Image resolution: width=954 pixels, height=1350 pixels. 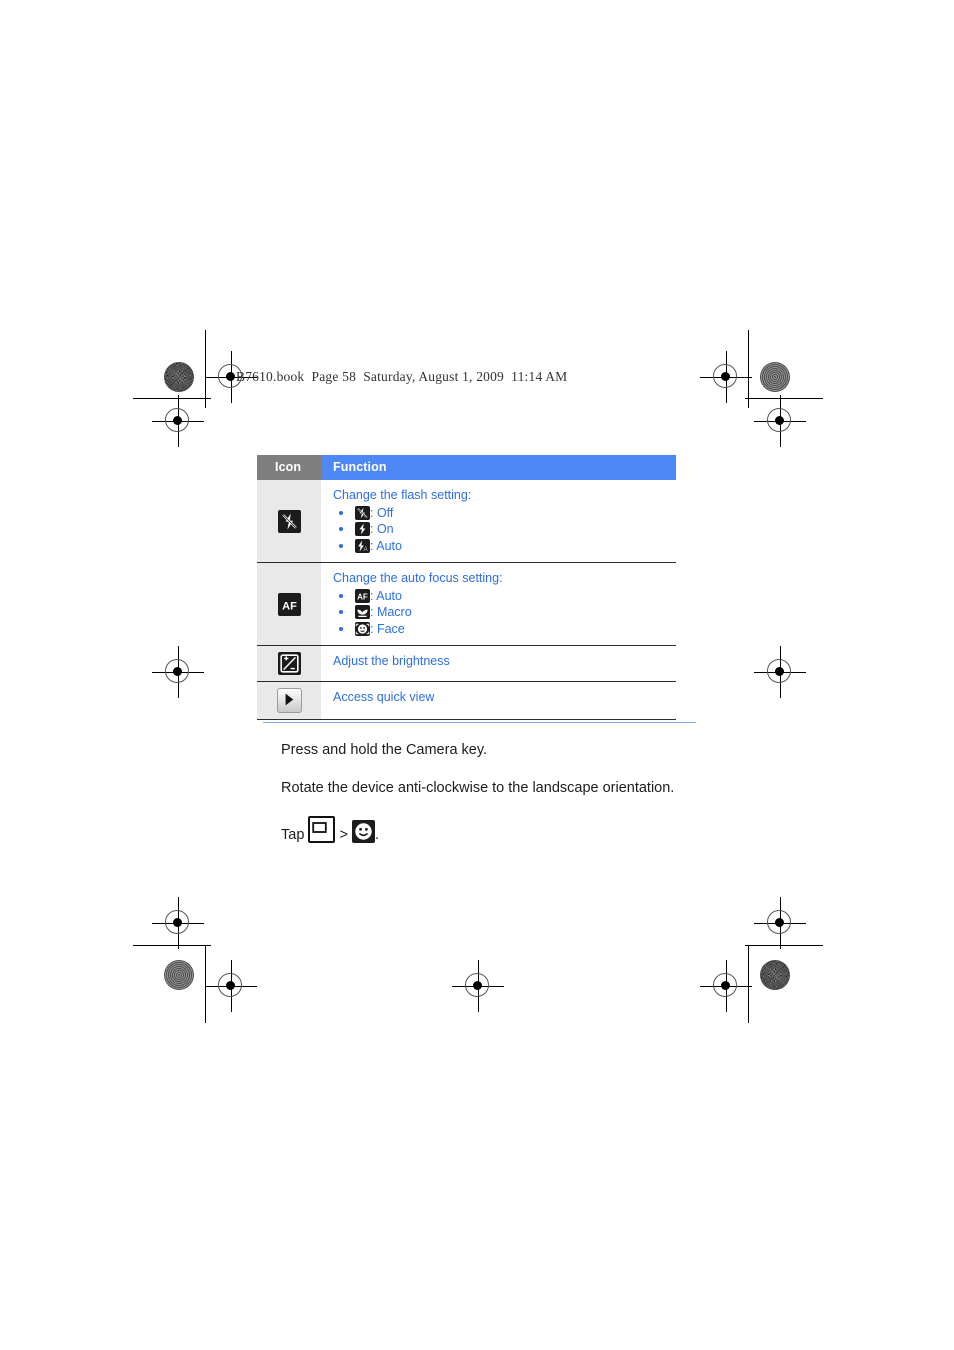 I want to click on registration-mark-bottom-right, so click(x=726, y=986).